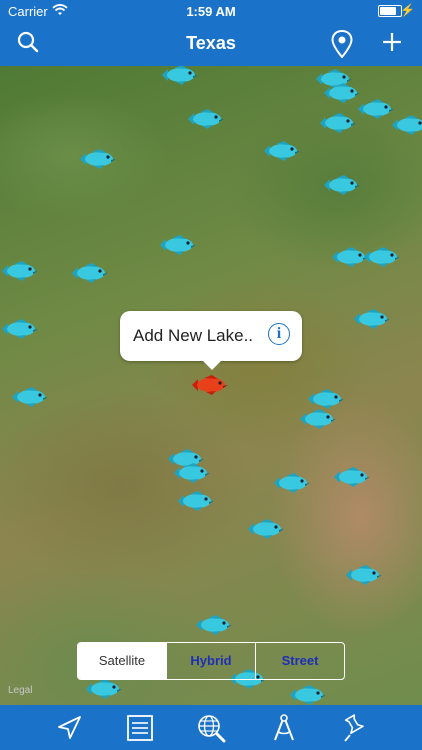  What do you see at coordinates (342, 44) in the screenshot?
I see `location-pin-icon` at bounding box center [342, 44].